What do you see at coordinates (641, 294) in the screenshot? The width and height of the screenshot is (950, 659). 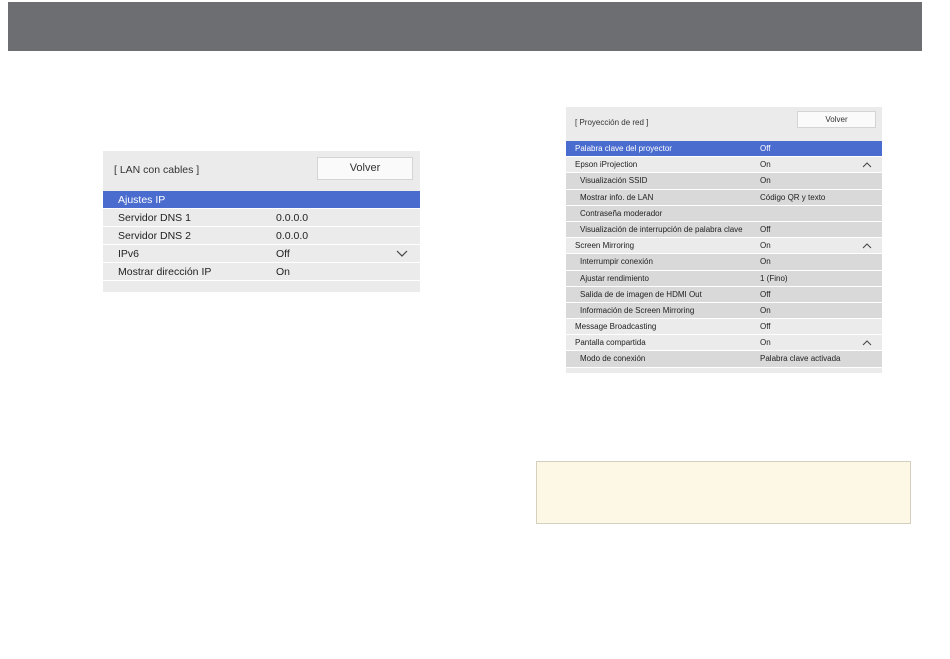 I see `menu-item-label: Salida de de imagen de HDMI Out` at bounding box center [641, 294].